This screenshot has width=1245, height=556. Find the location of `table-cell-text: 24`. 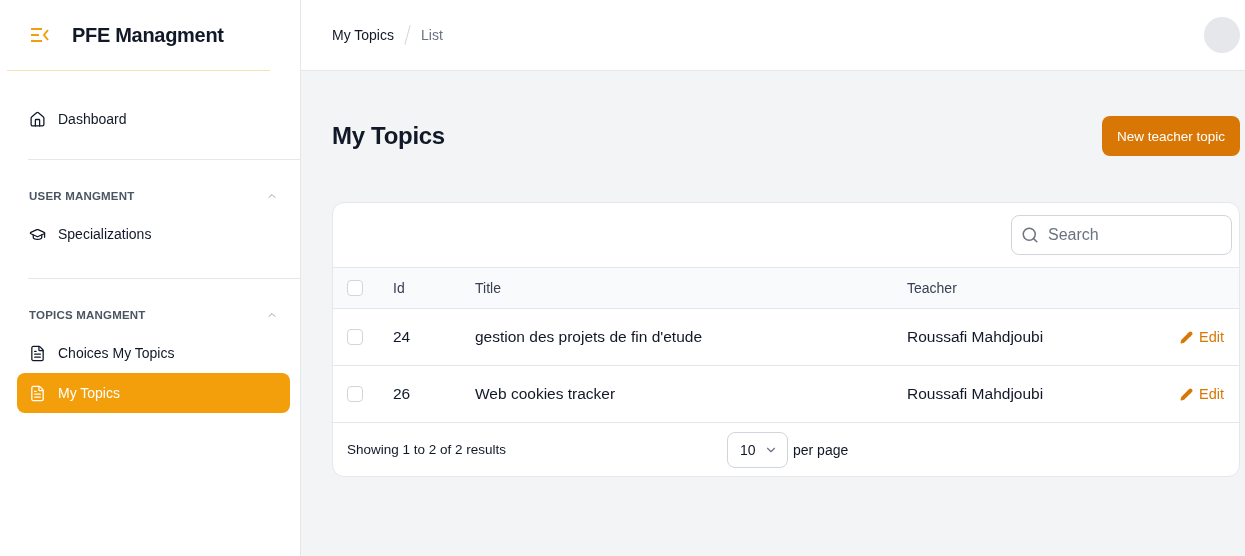

table-cell-text: 24 is located at coordinates (402, 337).